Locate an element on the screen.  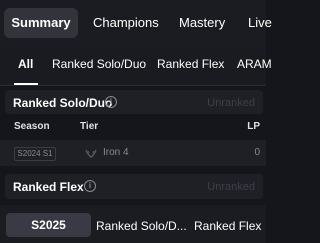
queue-tab-ranked-flex: Ranked Flex is located at coordinates (190, 64).